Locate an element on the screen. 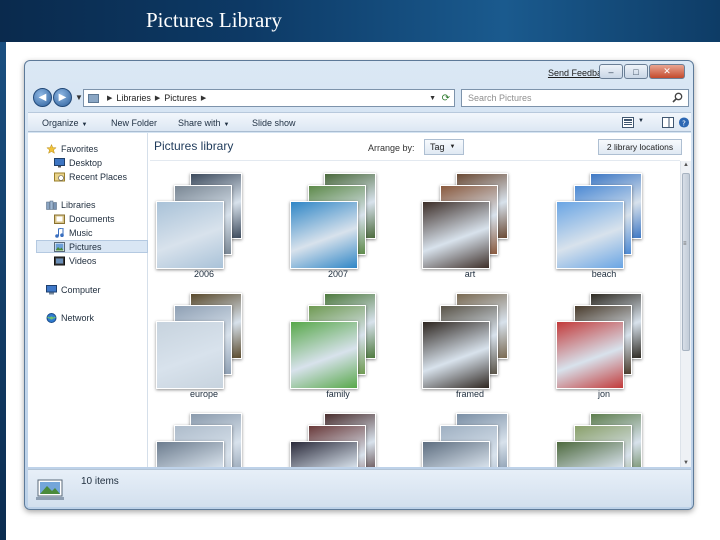 The image size is (720, 540). folder-label: beach is located at coordinates (604, 274).